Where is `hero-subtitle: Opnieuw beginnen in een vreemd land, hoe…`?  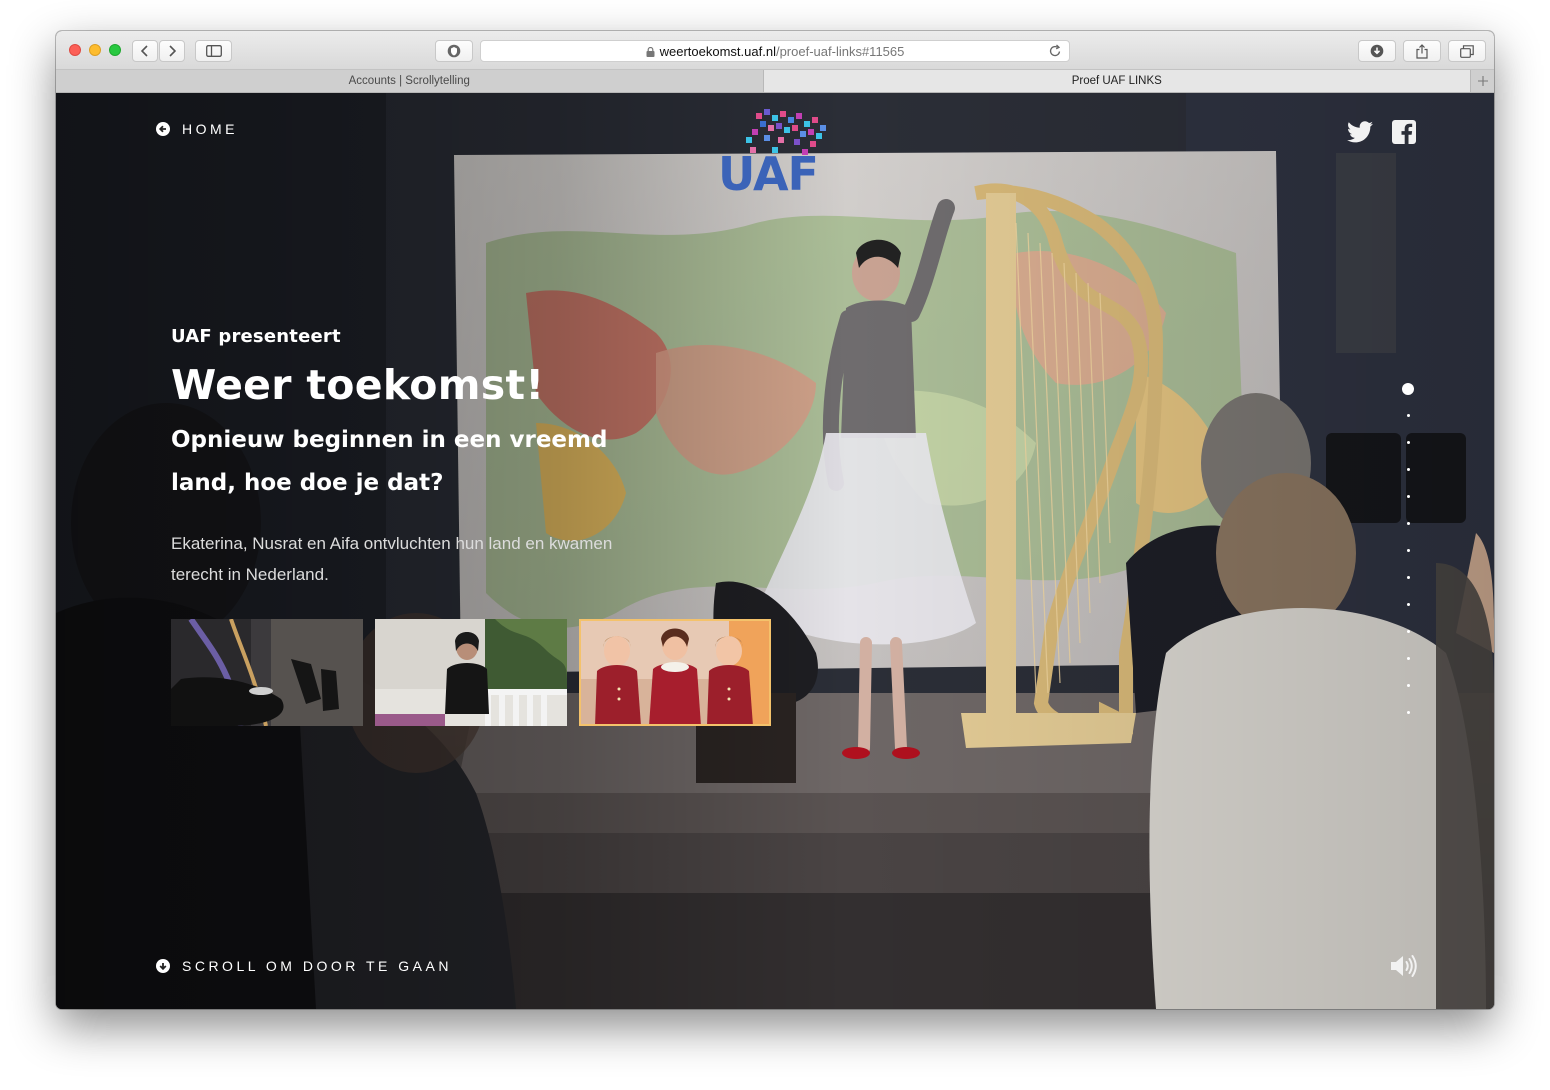 hero-subtitle: Opnieuw beginnen in een vreemd land, hoe… is located at coordinates (389, 461).